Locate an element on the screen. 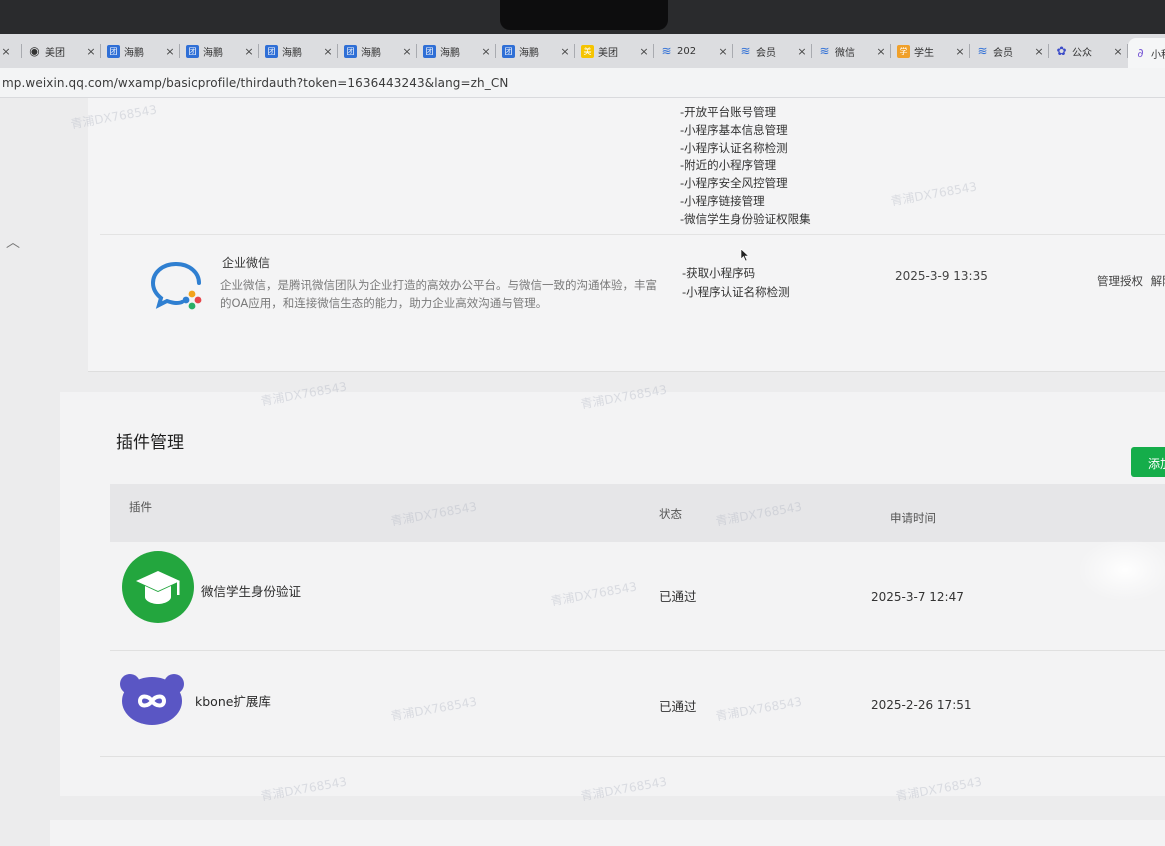  tab-title: 202 is located at coordinates (687, 51).